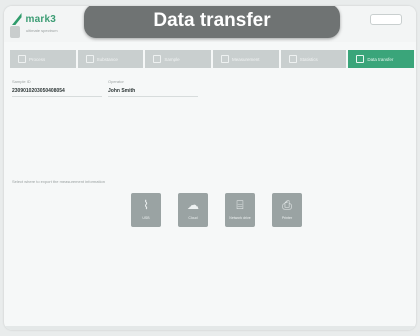 The image size is (420, 336). What do you see at coordinates (38, 91) in the screenshot?
I see `sample-id-value: 2309010203050408054` at bounding box center [38, 91].